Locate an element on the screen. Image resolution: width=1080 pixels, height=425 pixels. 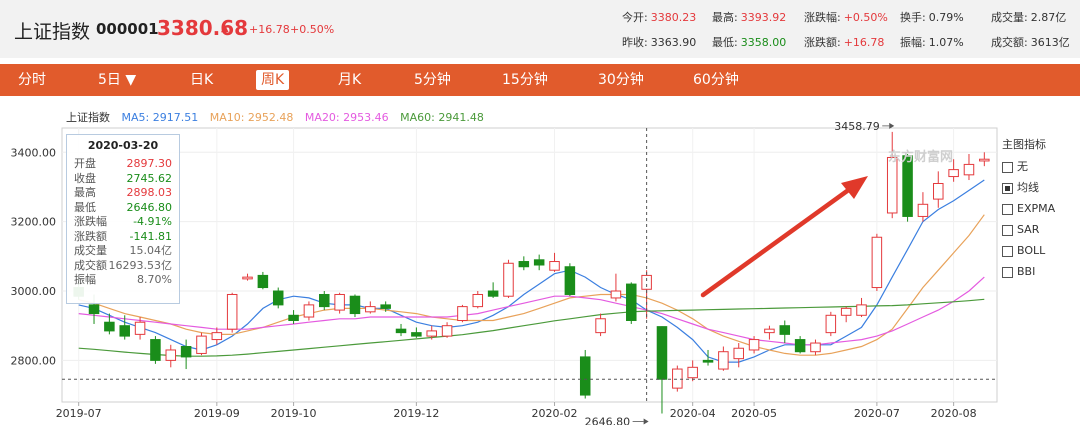
stat-item: 涨跌额: +16.78 is located at coordinates (844, 42).